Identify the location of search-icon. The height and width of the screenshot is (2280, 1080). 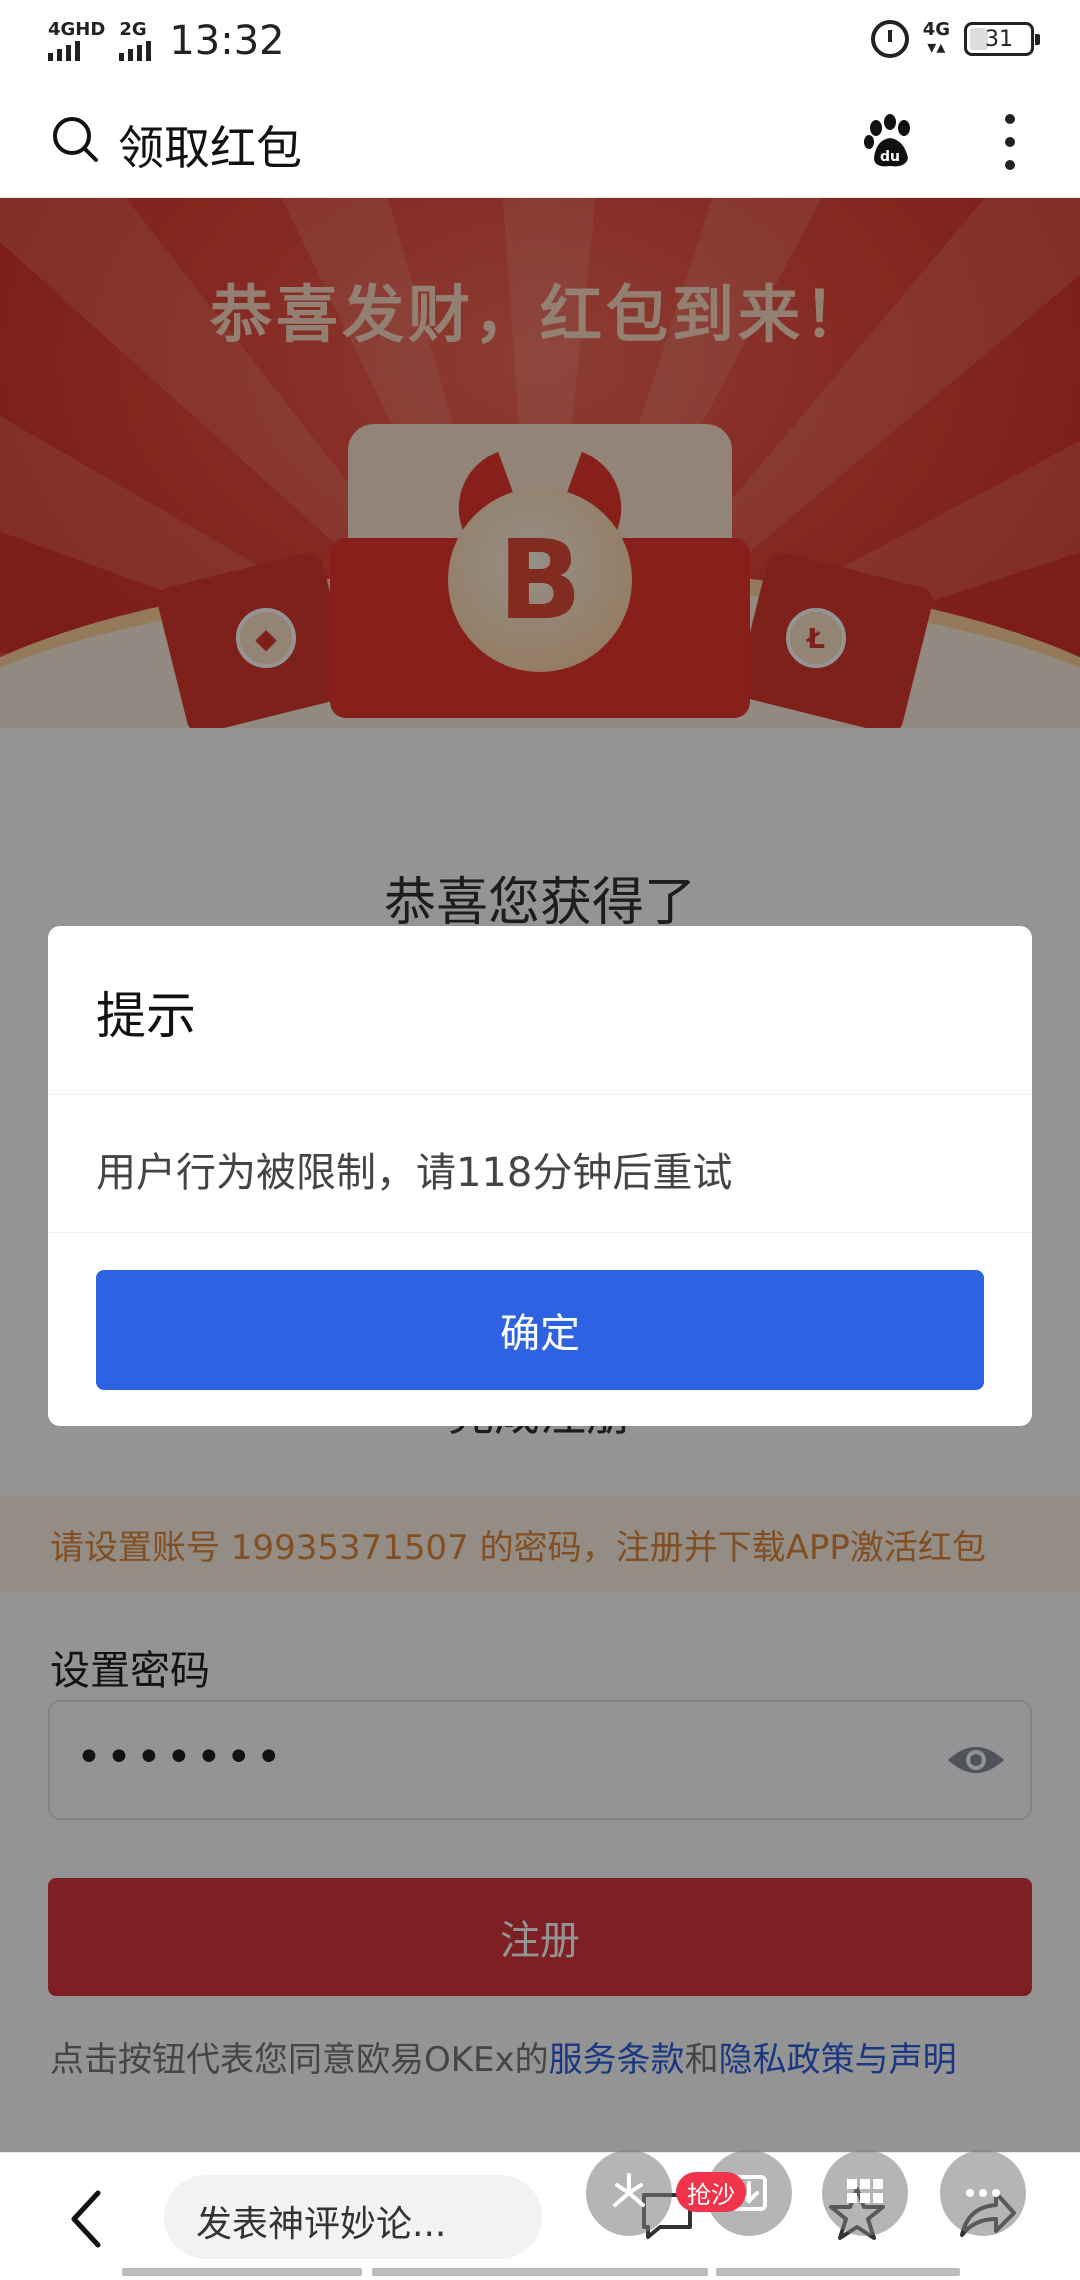
(75, 139).